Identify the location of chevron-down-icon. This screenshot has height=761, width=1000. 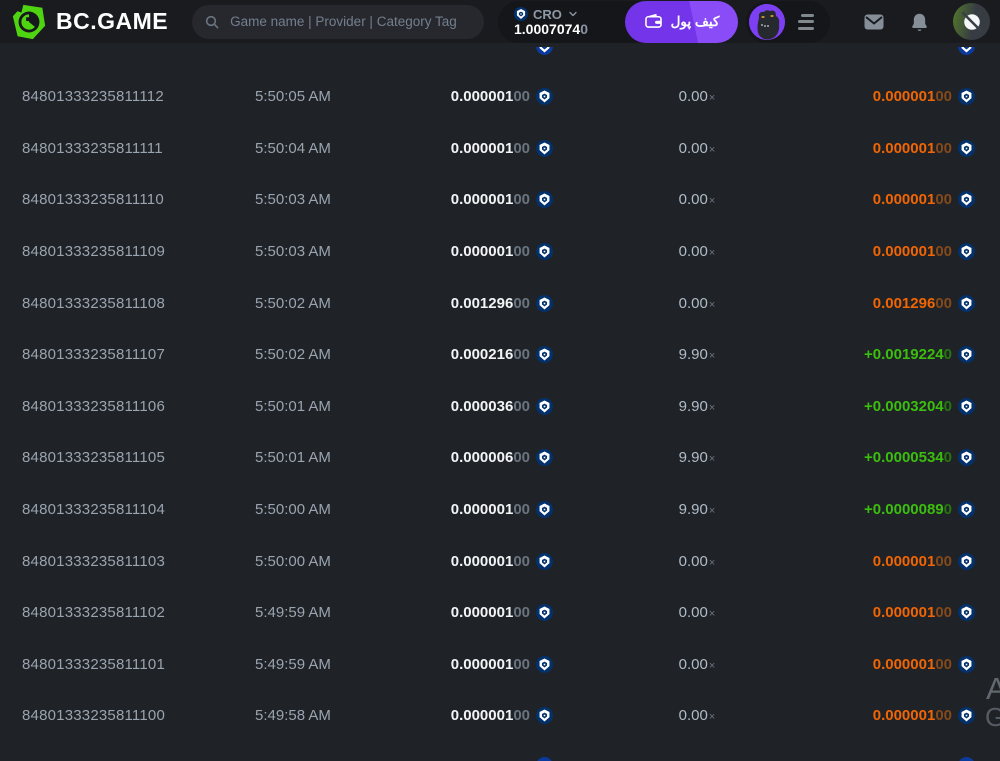
(573, 14).